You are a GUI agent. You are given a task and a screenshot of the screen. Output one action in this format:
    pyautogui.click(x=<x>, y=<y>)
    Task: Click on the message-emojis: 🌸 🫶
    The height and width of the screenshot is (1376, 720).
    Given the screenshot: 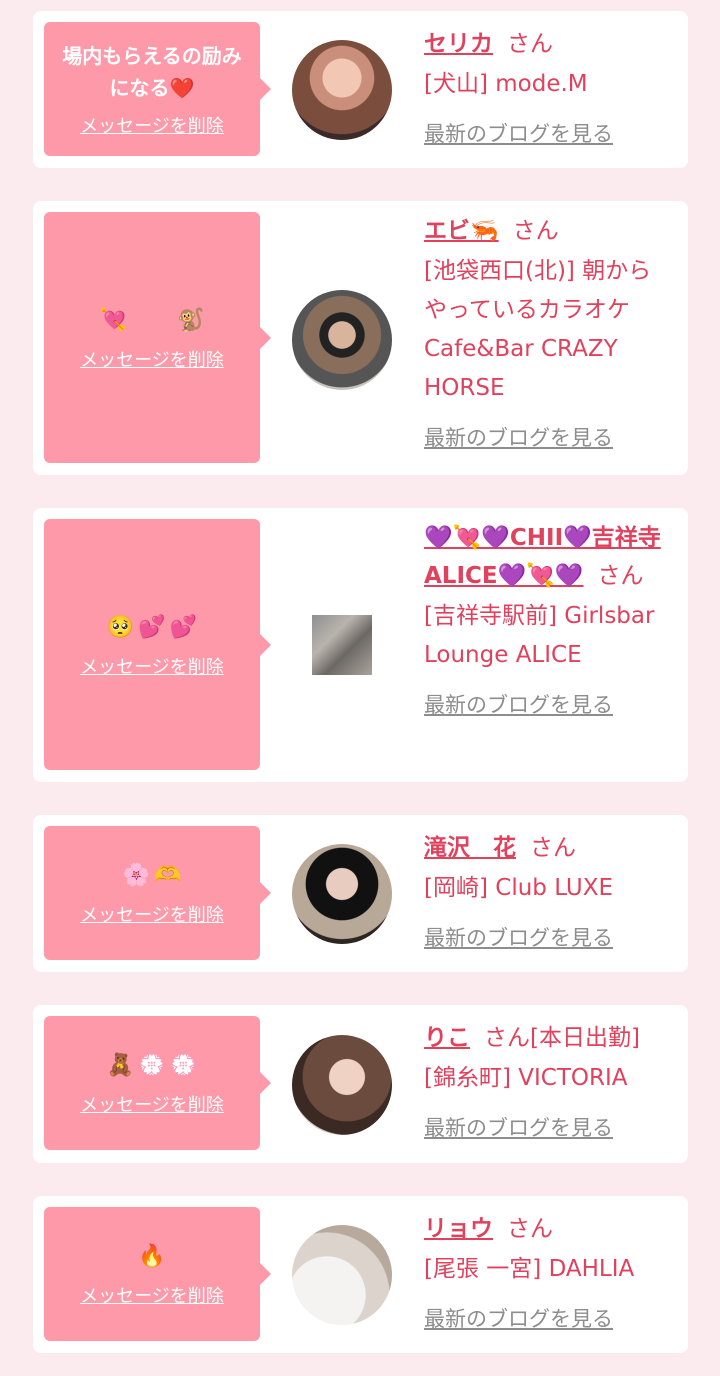 What is the action you would take?
    pyautogui.click(x=152, y=876)
    